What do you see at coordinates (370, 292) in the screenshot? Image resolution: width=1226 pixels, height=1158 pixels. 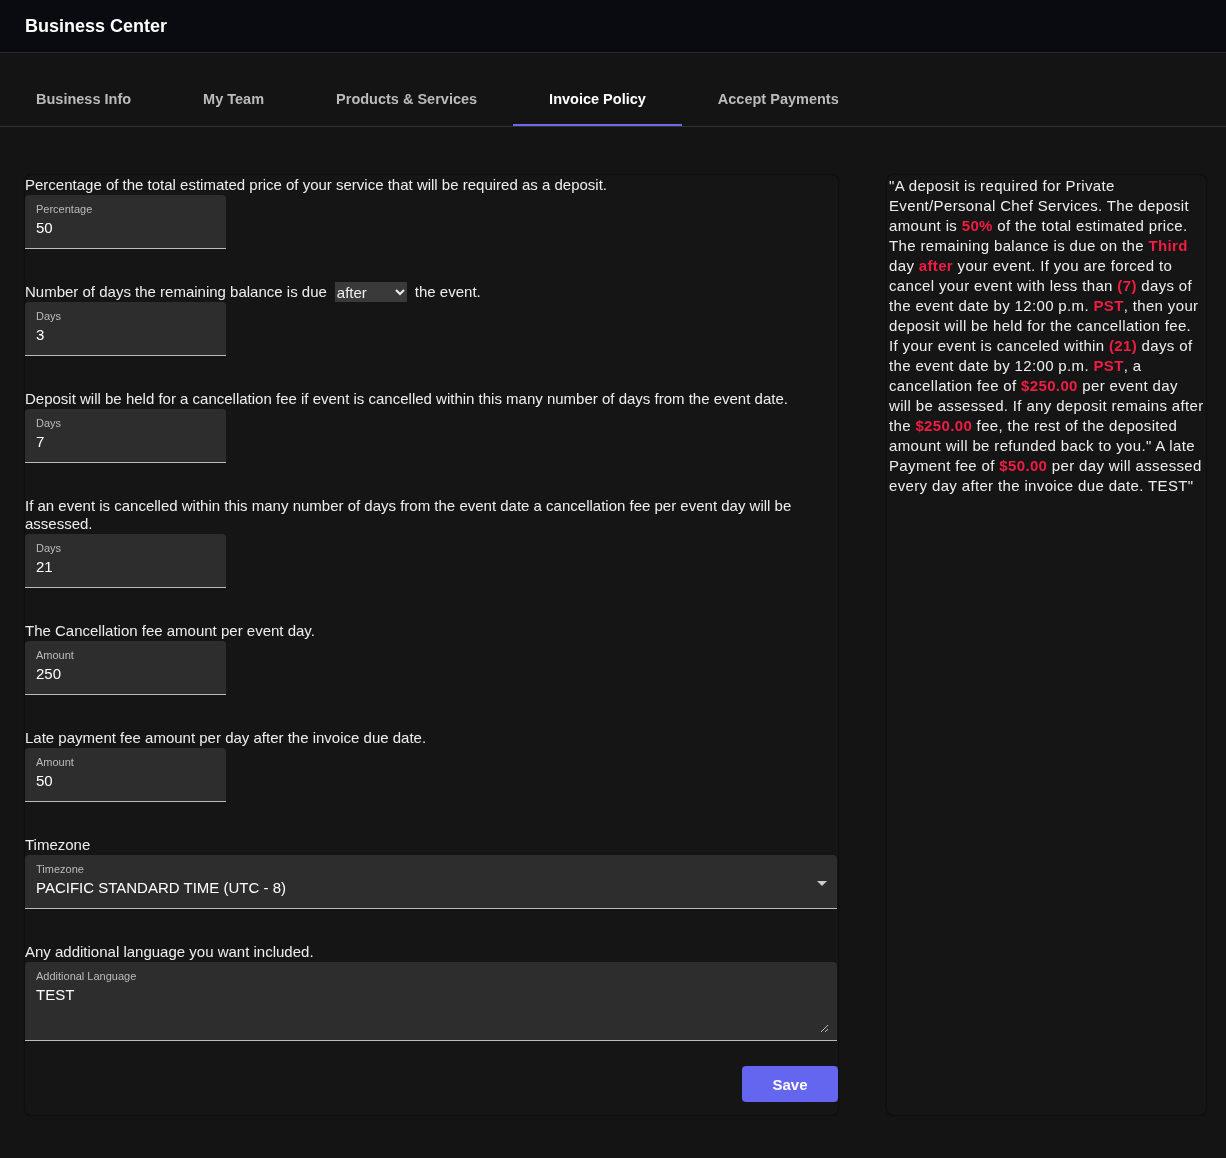 I see `timing-select: after` at bounding box center [370, 292].